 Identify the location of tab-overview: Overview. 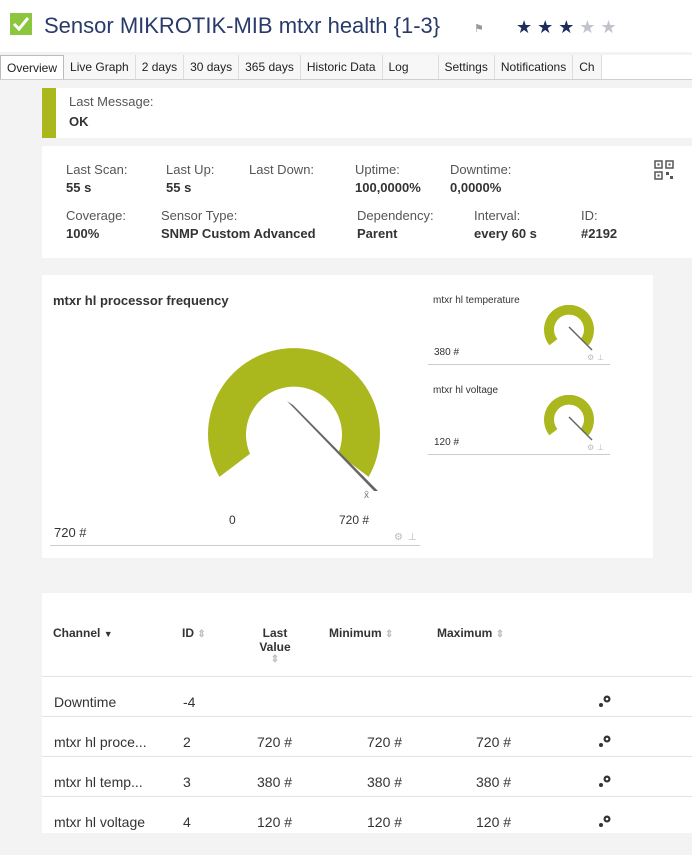
(32, 67).